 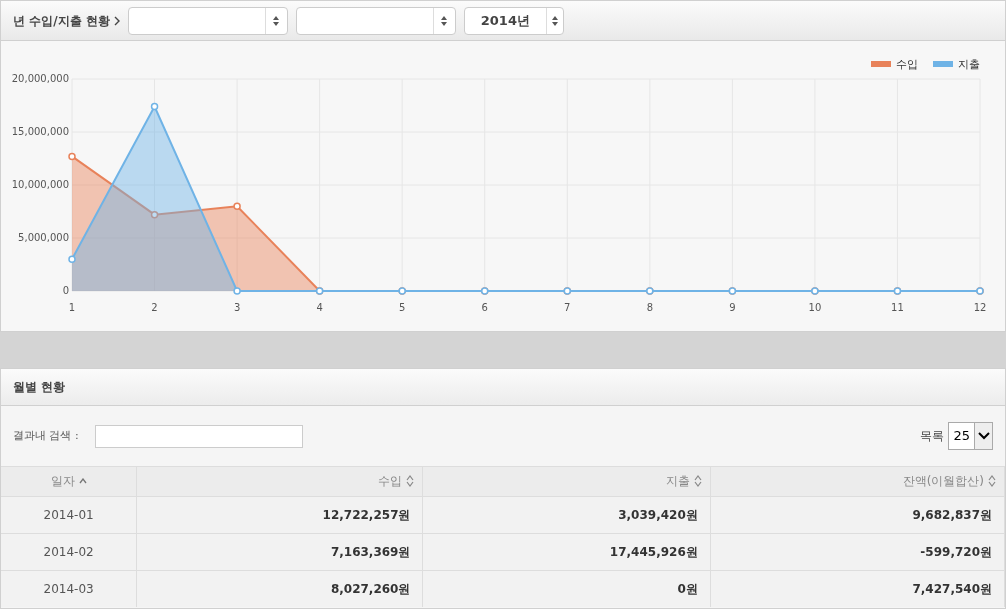 What do you see at coordinates (505, 20) in the screenshot?
I see `dropdown-value: 2014년` at bounding box center [505, 20].